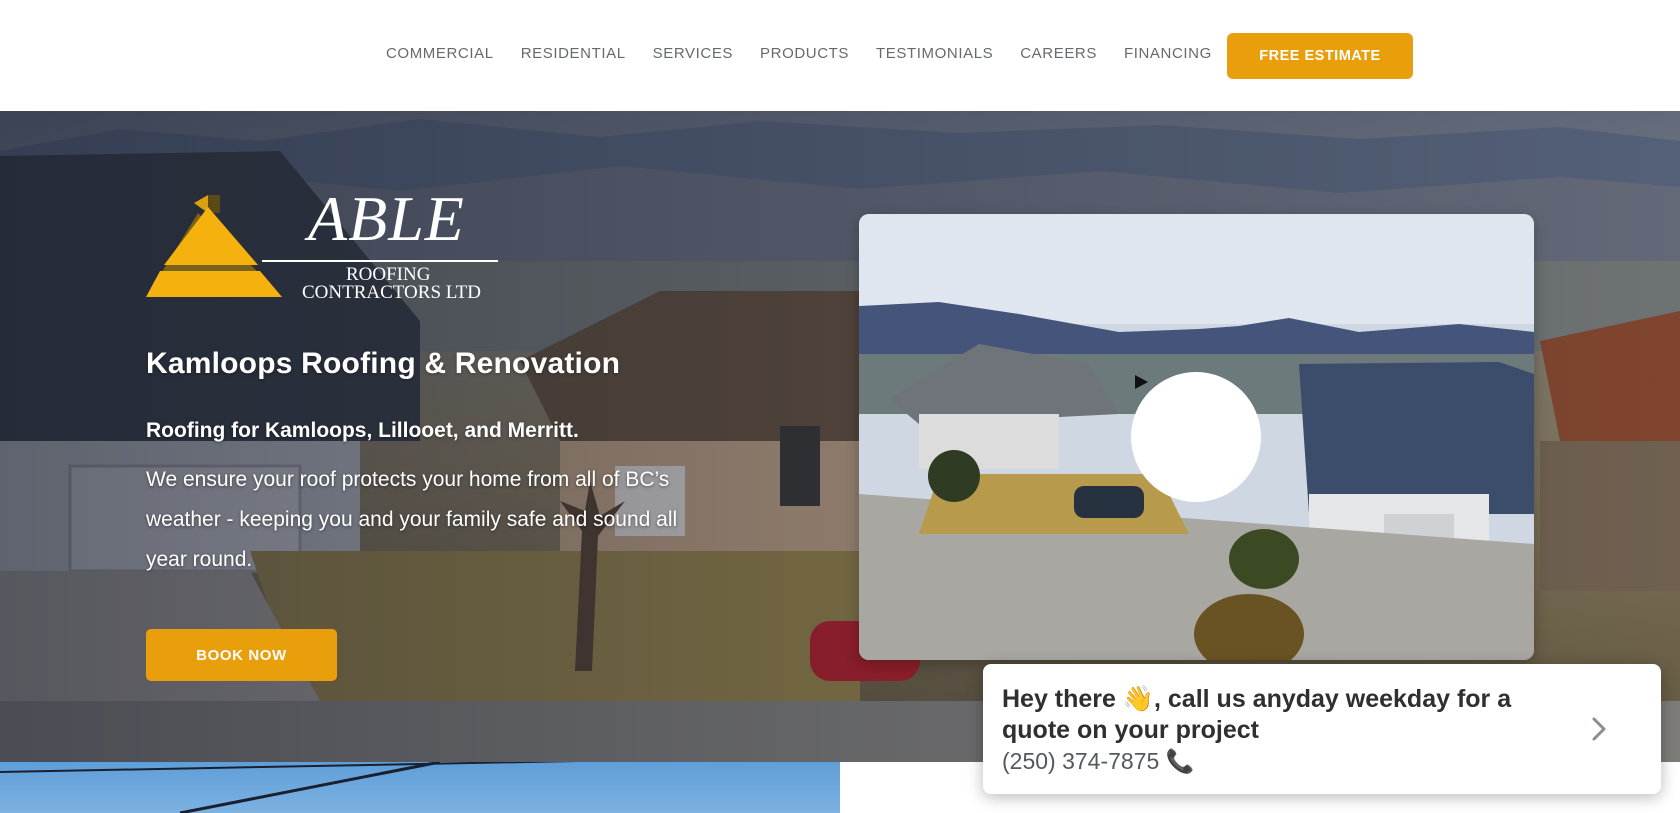 Image resolution: width=1680 pixels, height=813 pixels. What do you see at coordinates (289, 787) in the screenshot?
I see `power-lines-image` at bounding box center [289, 787].